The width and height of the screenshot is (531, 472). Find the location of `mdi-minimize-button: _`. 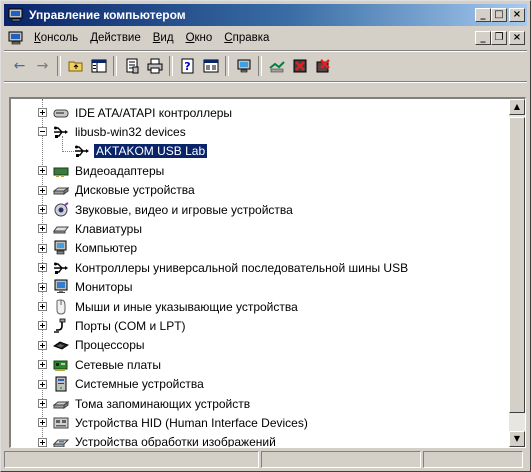

mdi-minimize-button: _ is located at coordinates (483, 38).